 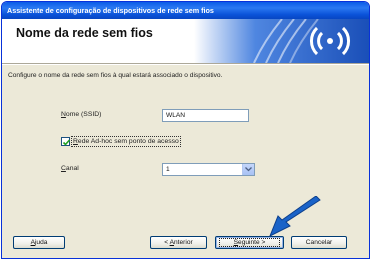 I want to click on ssid-input: WLAN, so click(x=205, y=115).